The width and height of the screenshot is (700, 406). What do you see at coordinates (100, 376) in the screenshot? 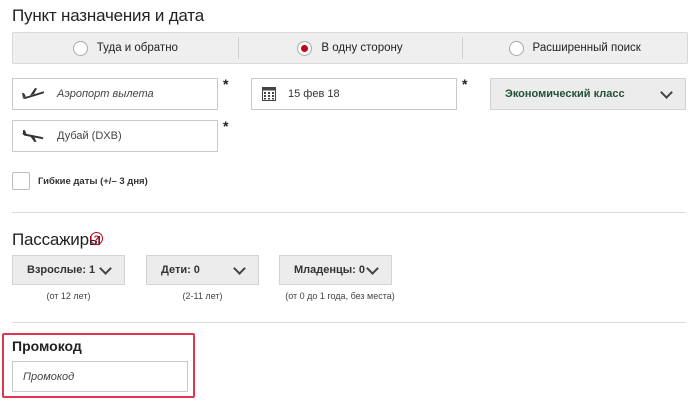
I see `promo-input: Промокод` at bounding box center [100, 376].